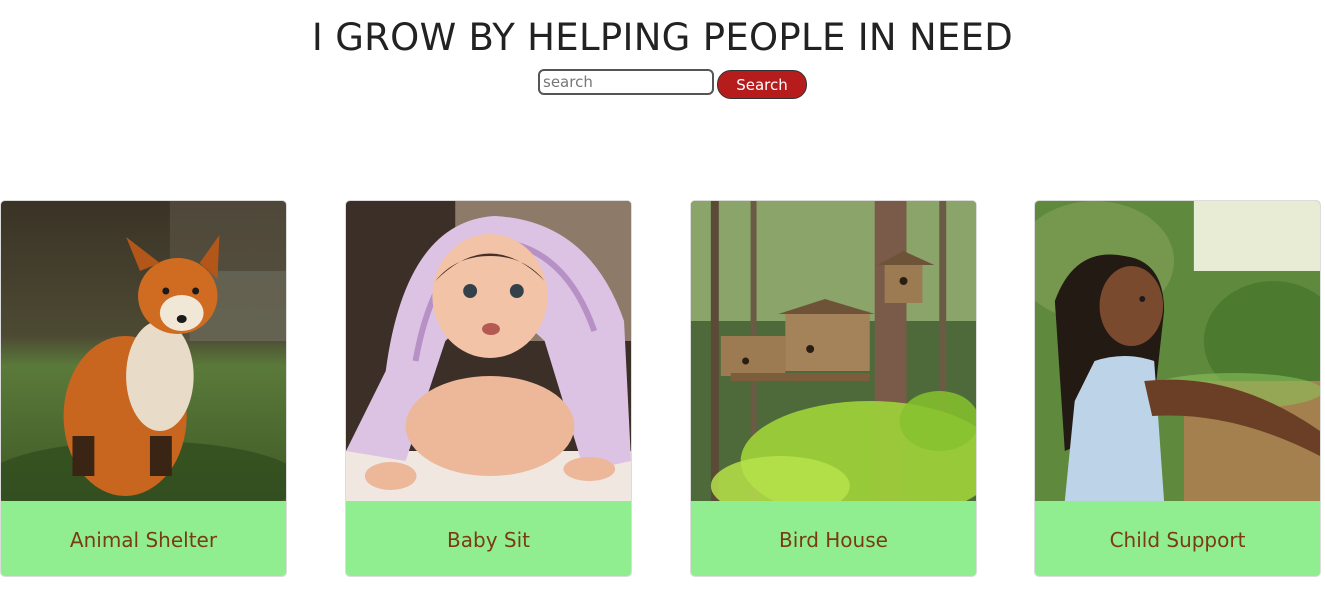 This screenshot has height=592, width=1325. I want to click on card-bird-house: Bird House, so click(833, 388).